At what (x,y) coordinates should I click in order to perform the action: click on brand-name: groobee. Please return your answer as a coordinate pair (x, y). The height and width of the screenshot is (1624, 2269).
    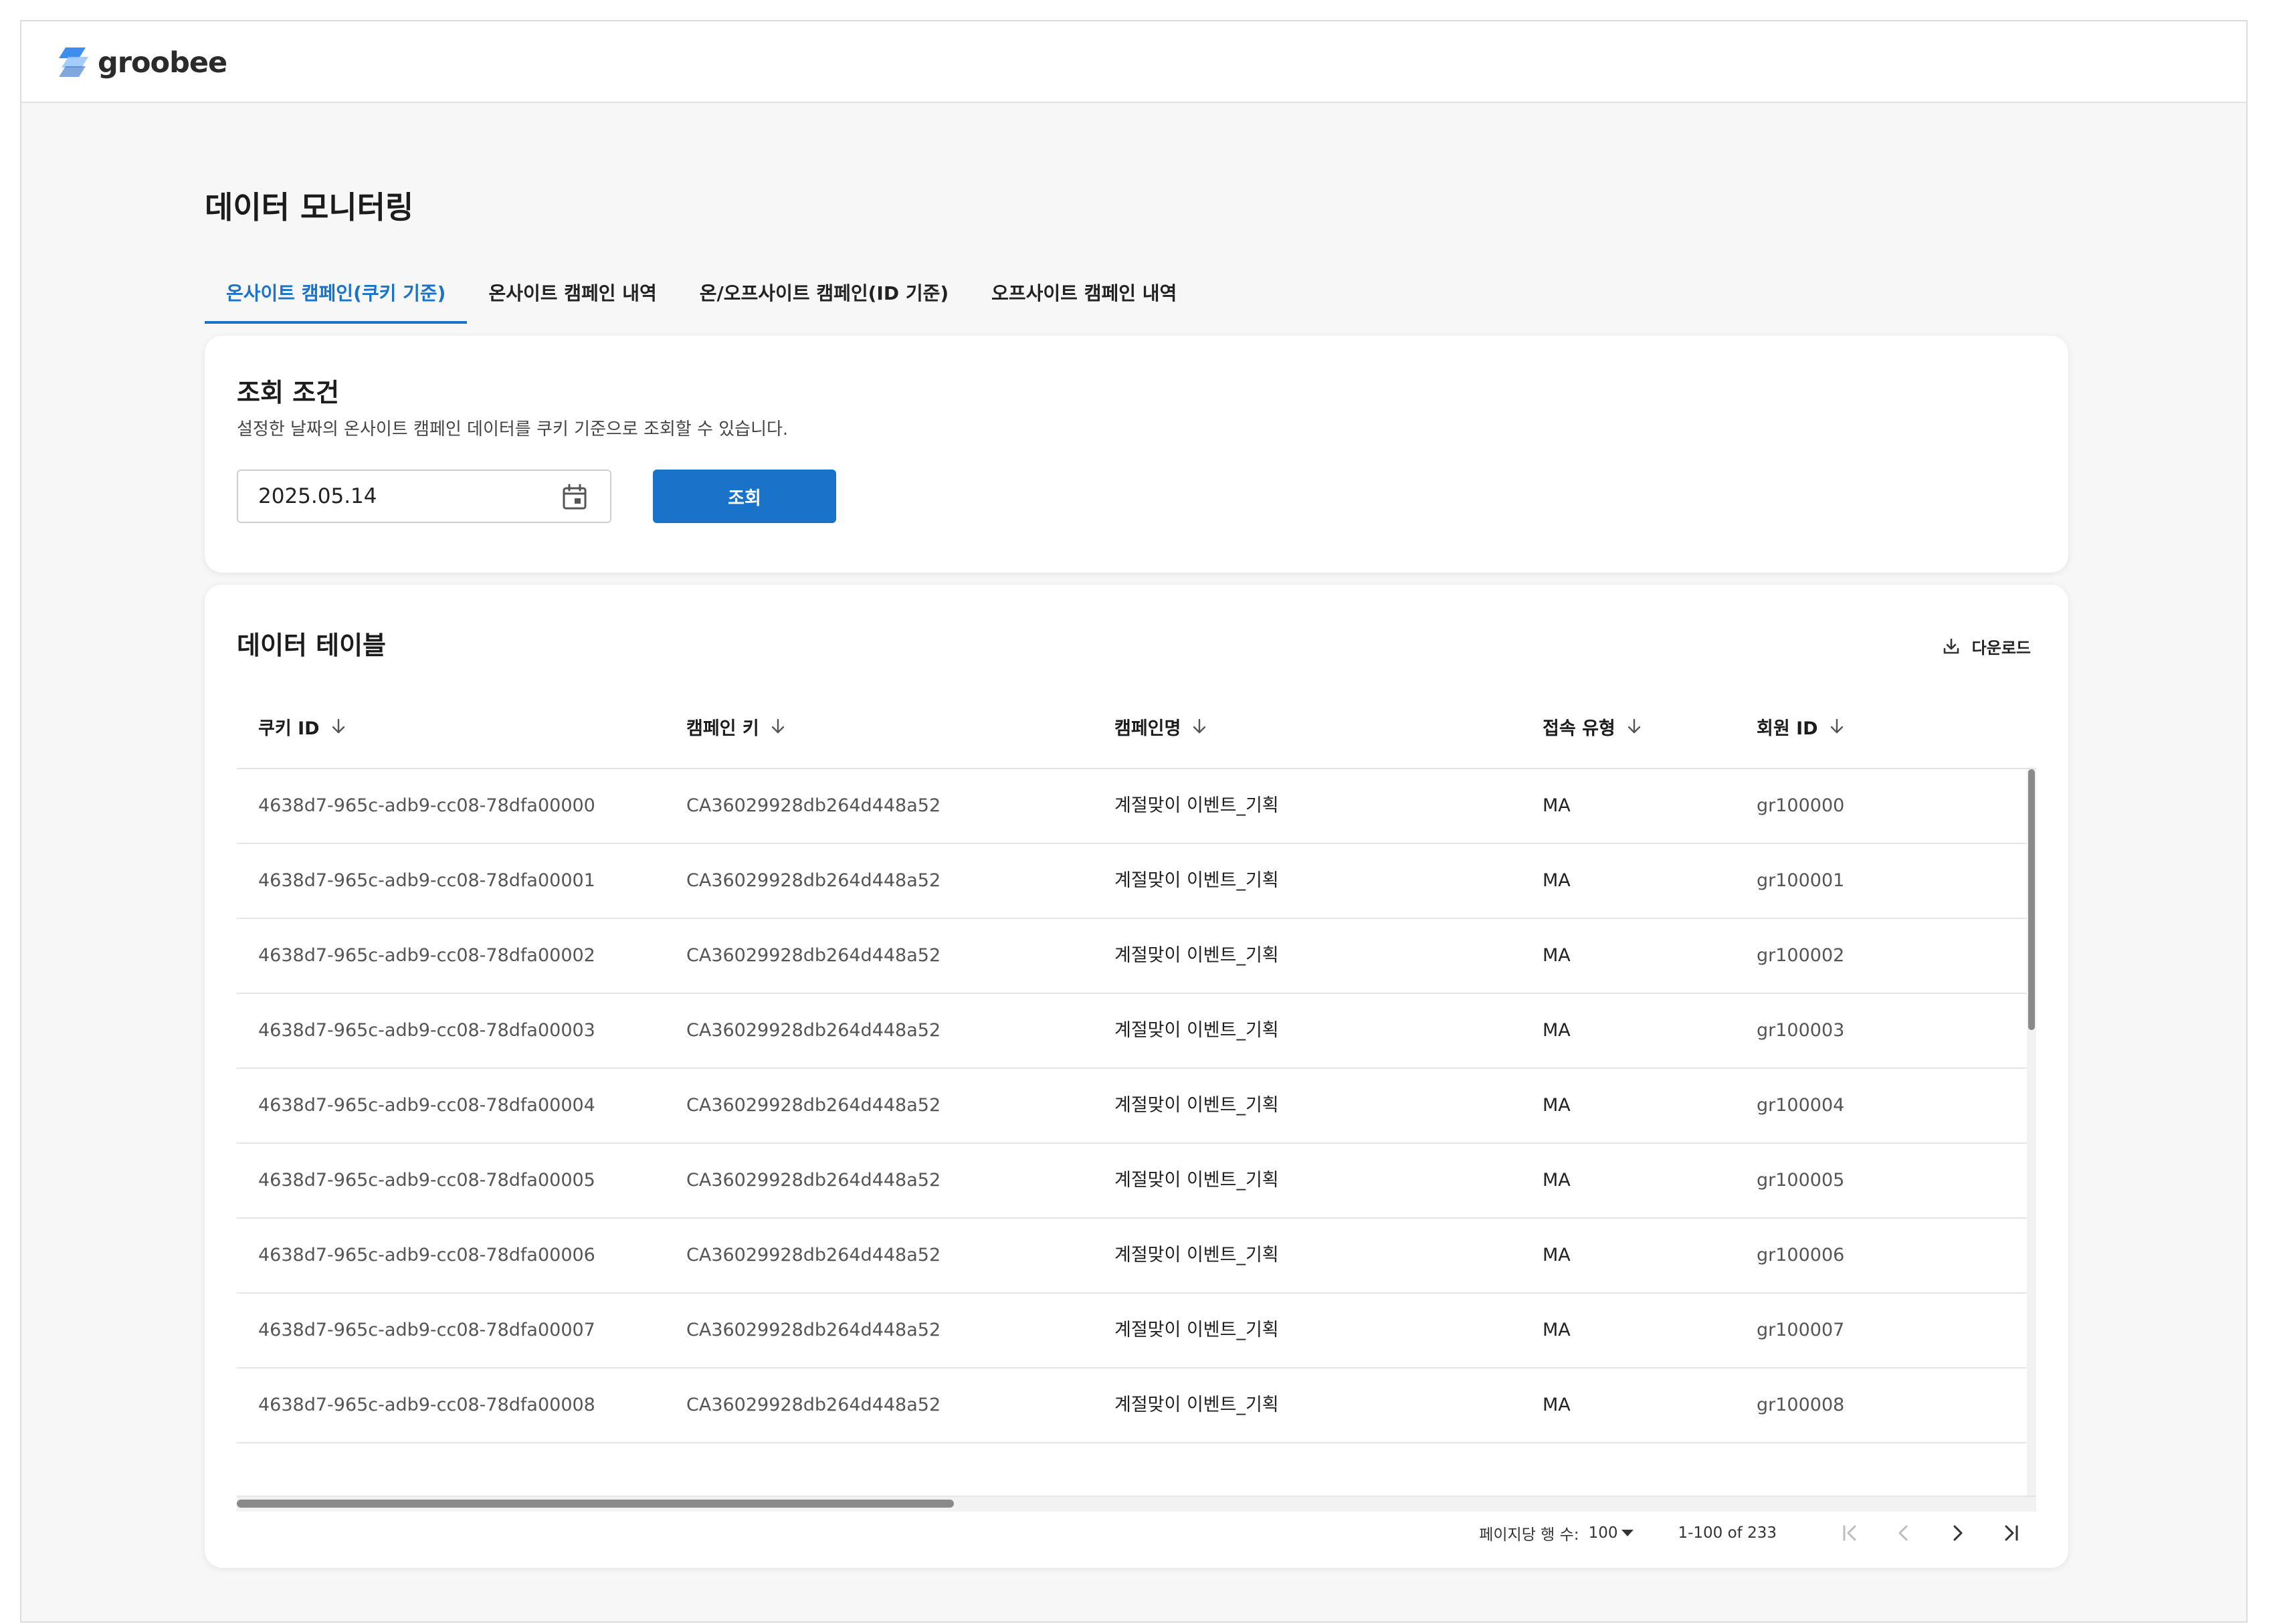
    Looking at the image, I should click on (162, 63).